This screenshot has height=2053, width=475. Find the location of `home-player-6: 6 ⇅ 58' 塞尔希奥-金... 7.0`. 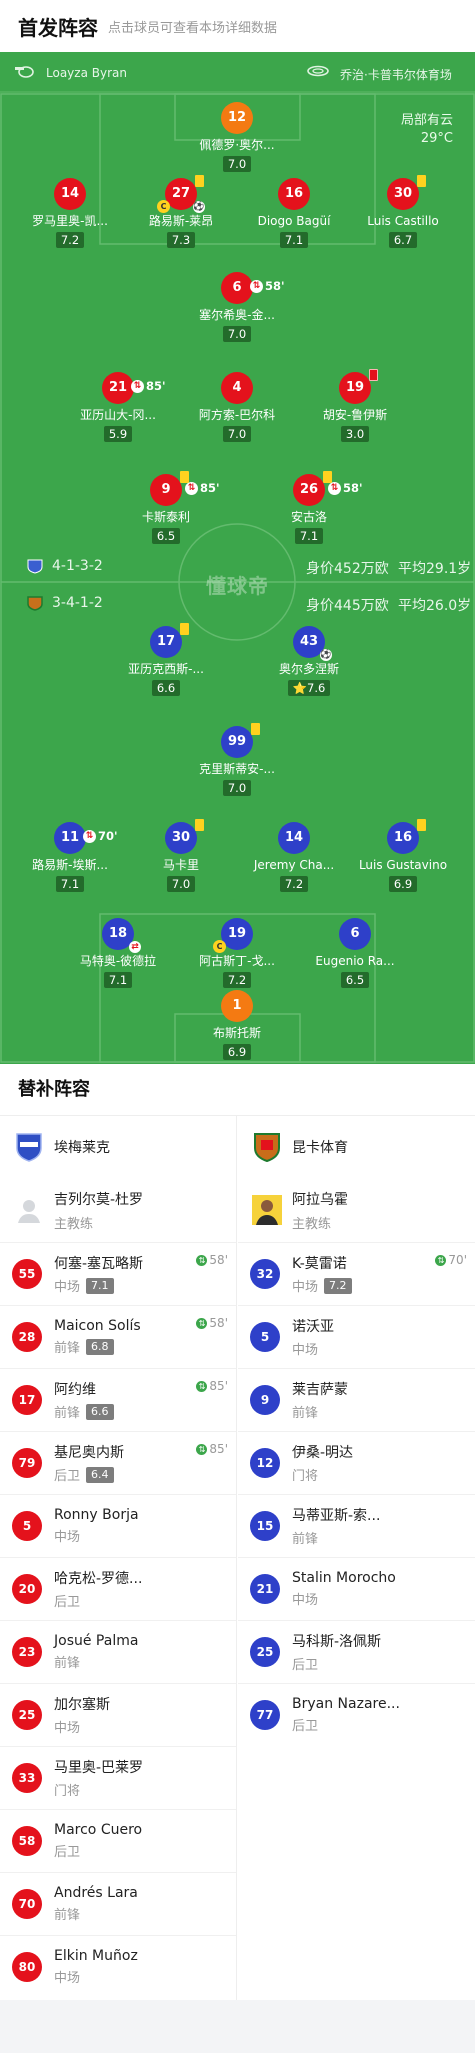

home-player-6: 6 ⇅ 58' 塞尔希奥-金... 7.0 is located at coordinates (237, 307).